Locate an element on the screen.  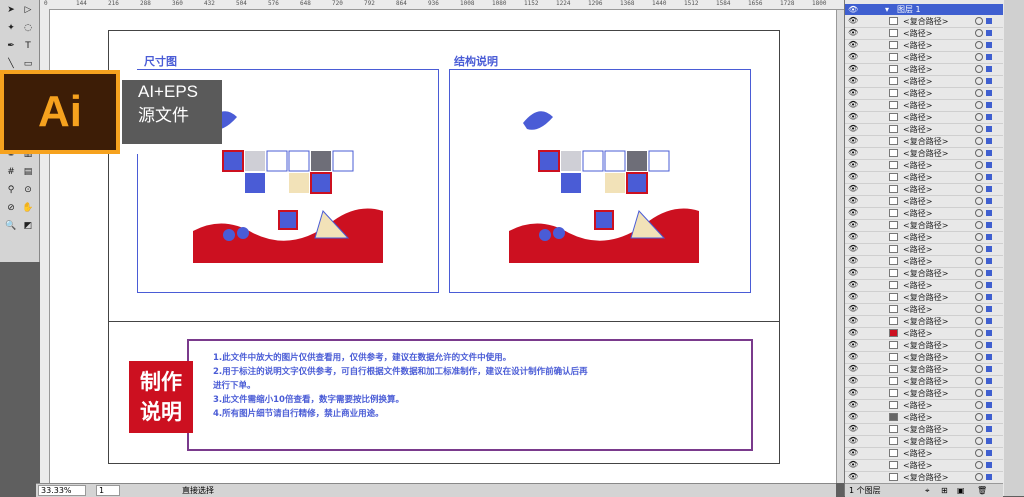
mesh-icon: # is located at coordinates (11, 172).